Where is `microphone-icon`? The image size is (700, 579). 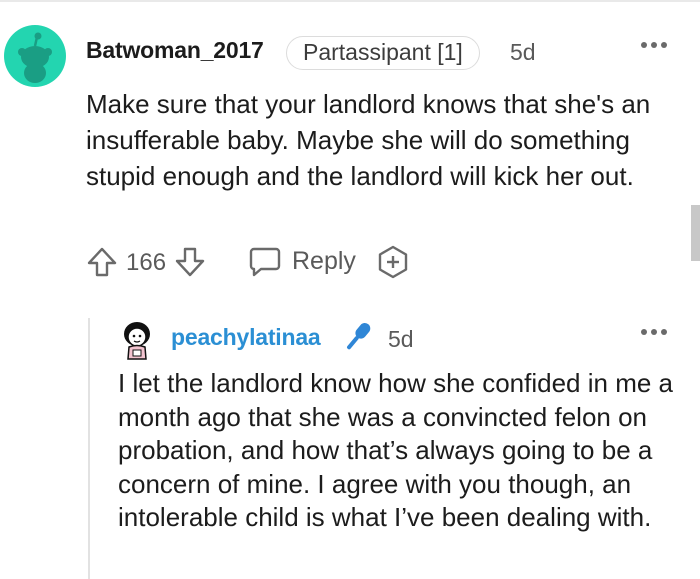
microphone-icon is located at coordinates (359, 336).